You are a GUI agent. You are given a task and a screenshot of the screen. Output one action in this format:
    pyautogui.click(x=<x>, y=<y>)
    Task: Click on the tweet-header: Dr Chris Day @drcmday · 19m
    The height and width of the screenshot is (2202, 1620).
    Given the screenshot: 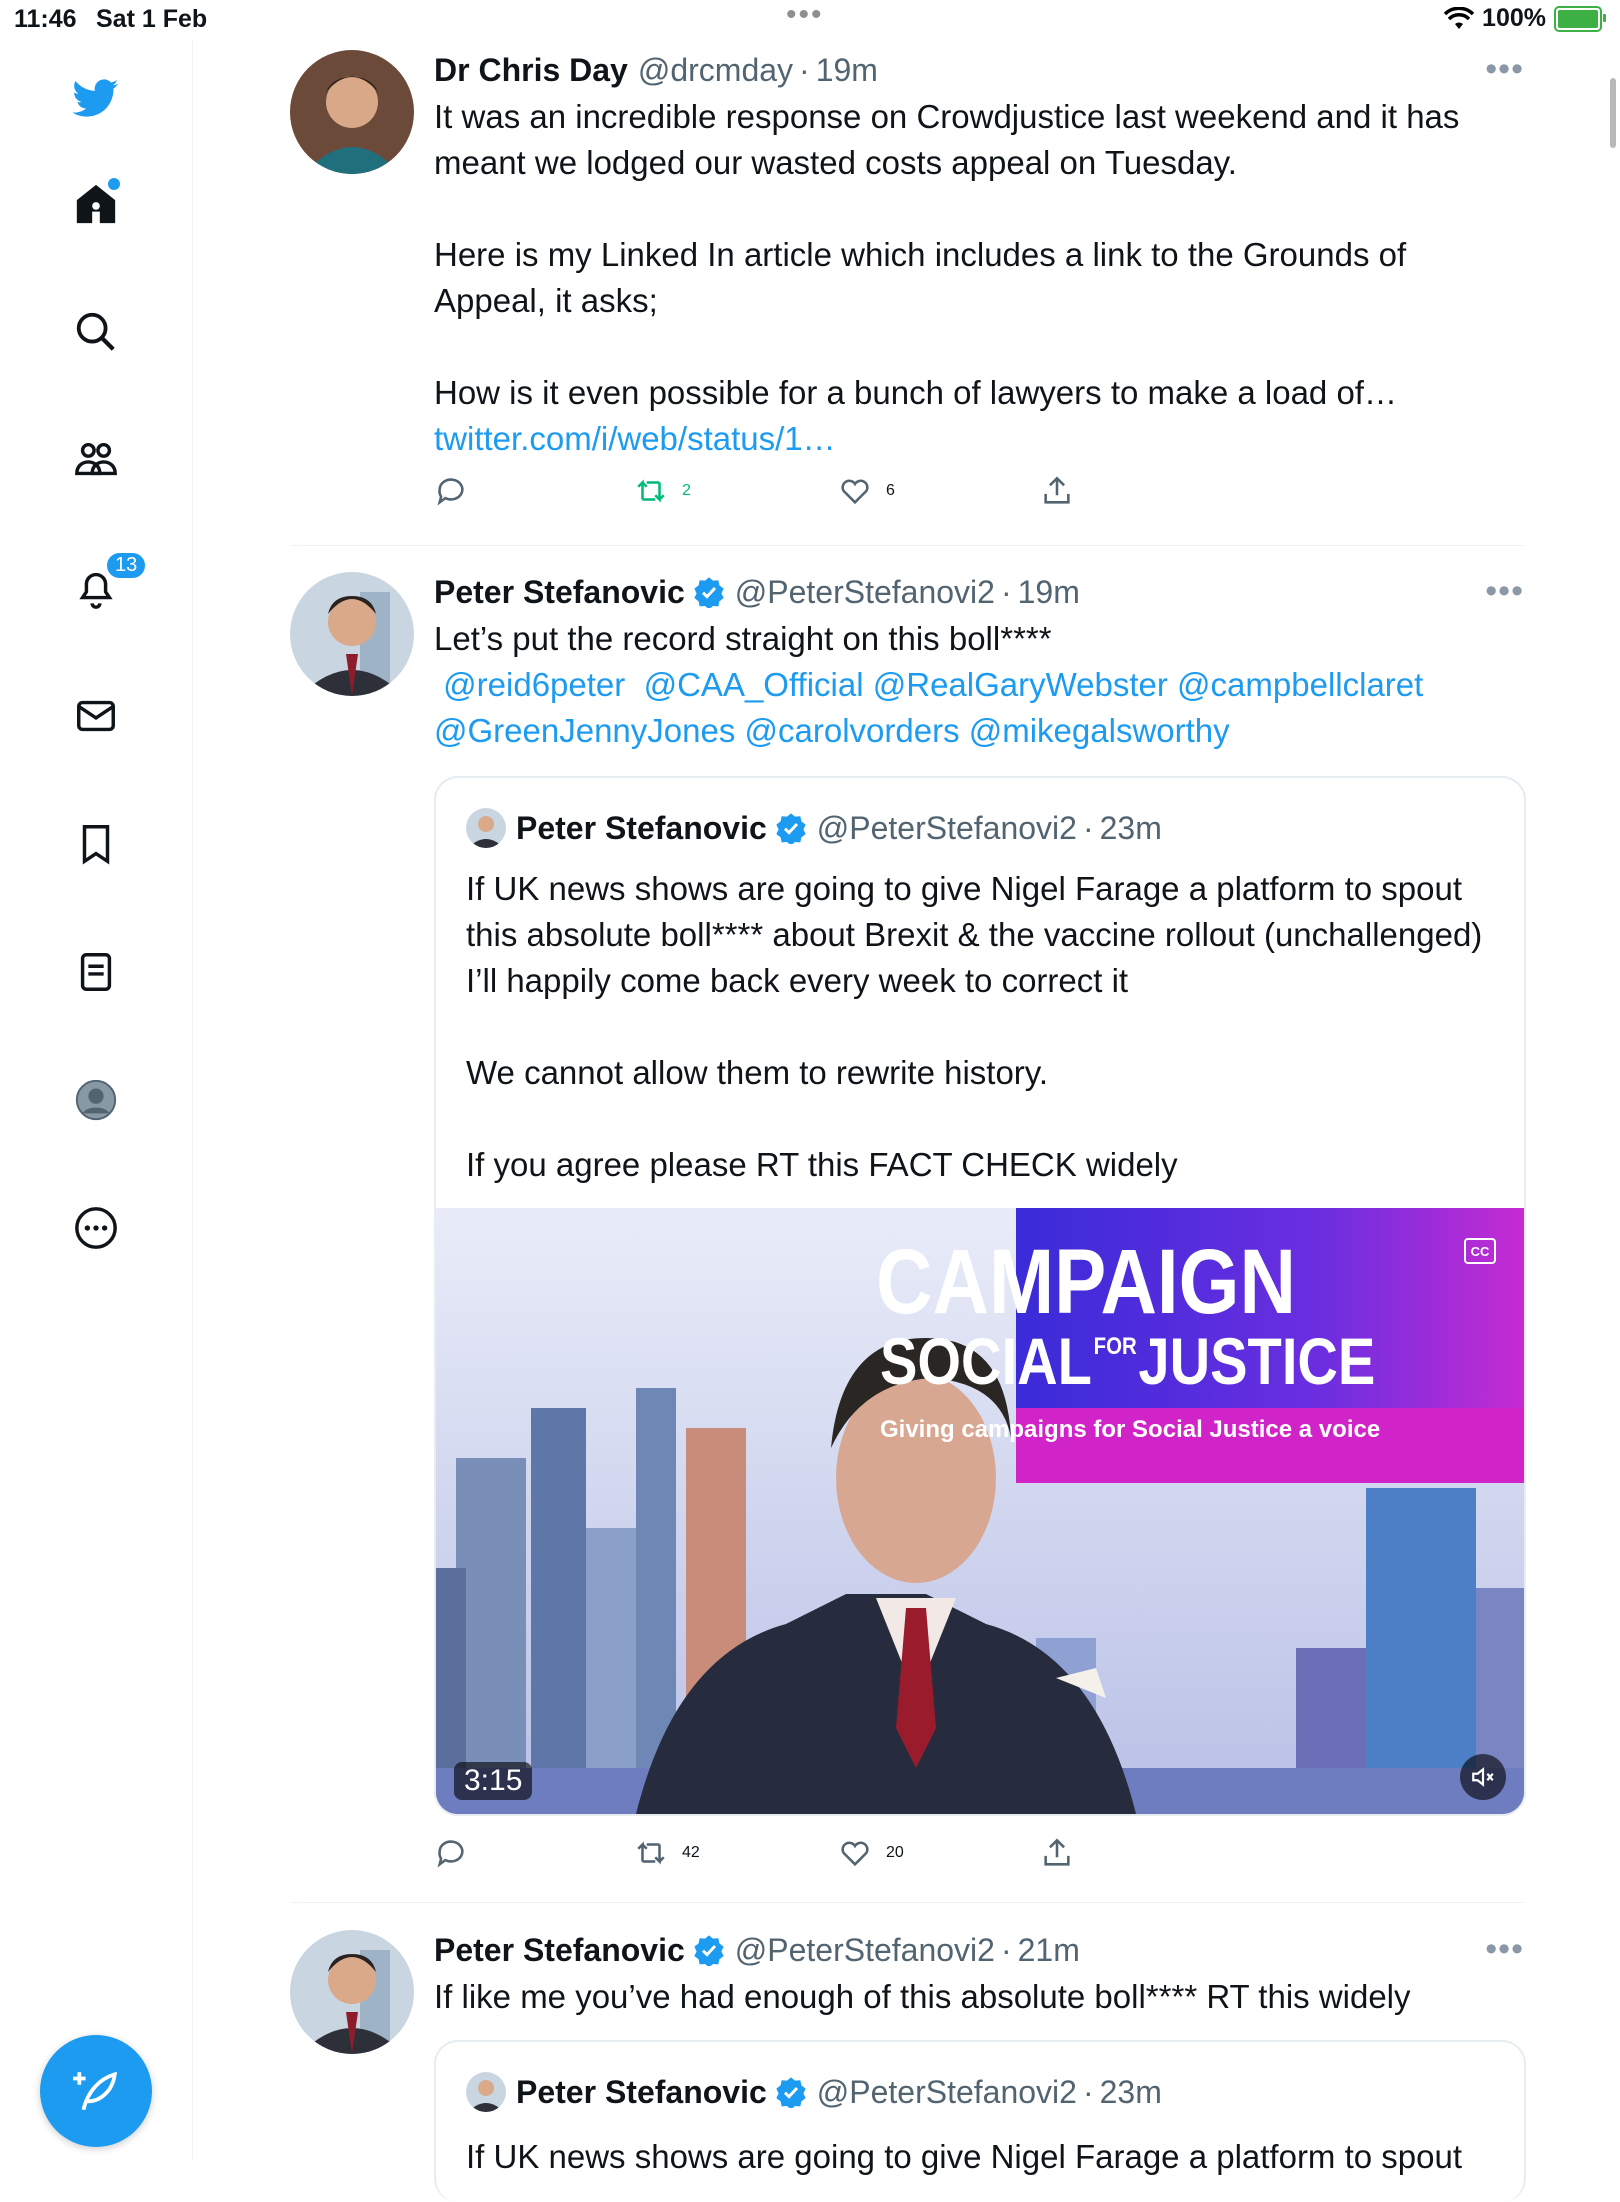 What is the action you would take?
    pyautogui.click(x=979, y=70)
    